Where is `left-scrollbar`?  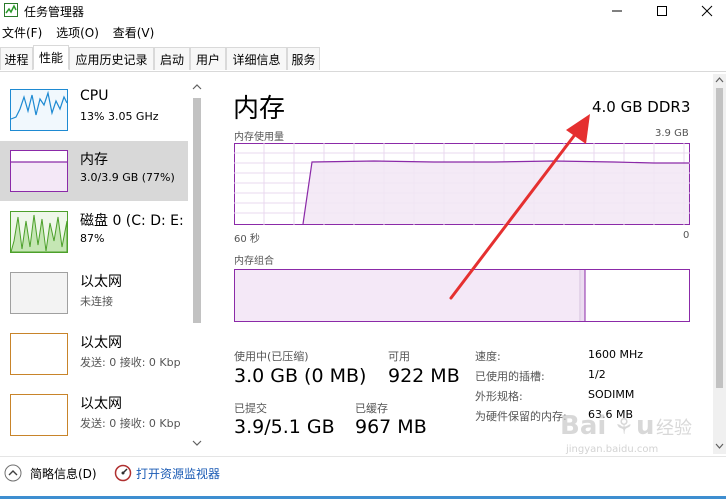 left-scrollbar is located at coordinates (197, 265).